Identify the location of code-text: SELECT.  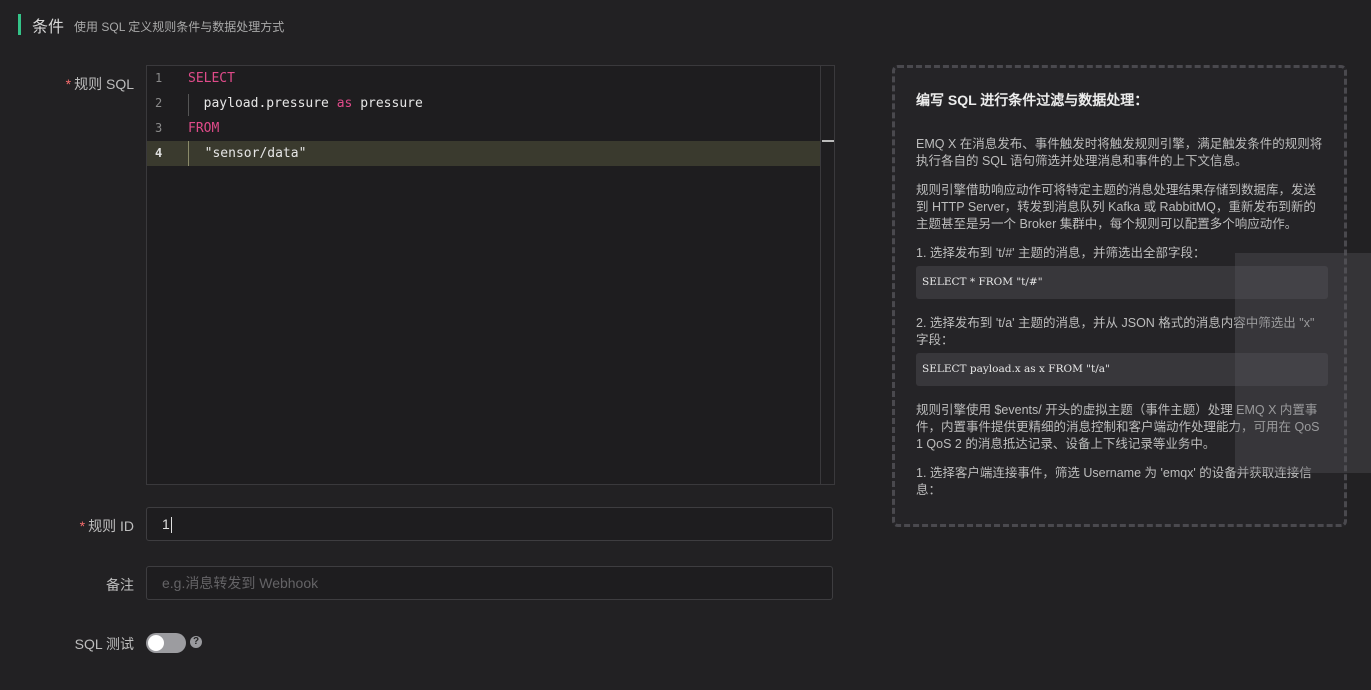
(211, 78).